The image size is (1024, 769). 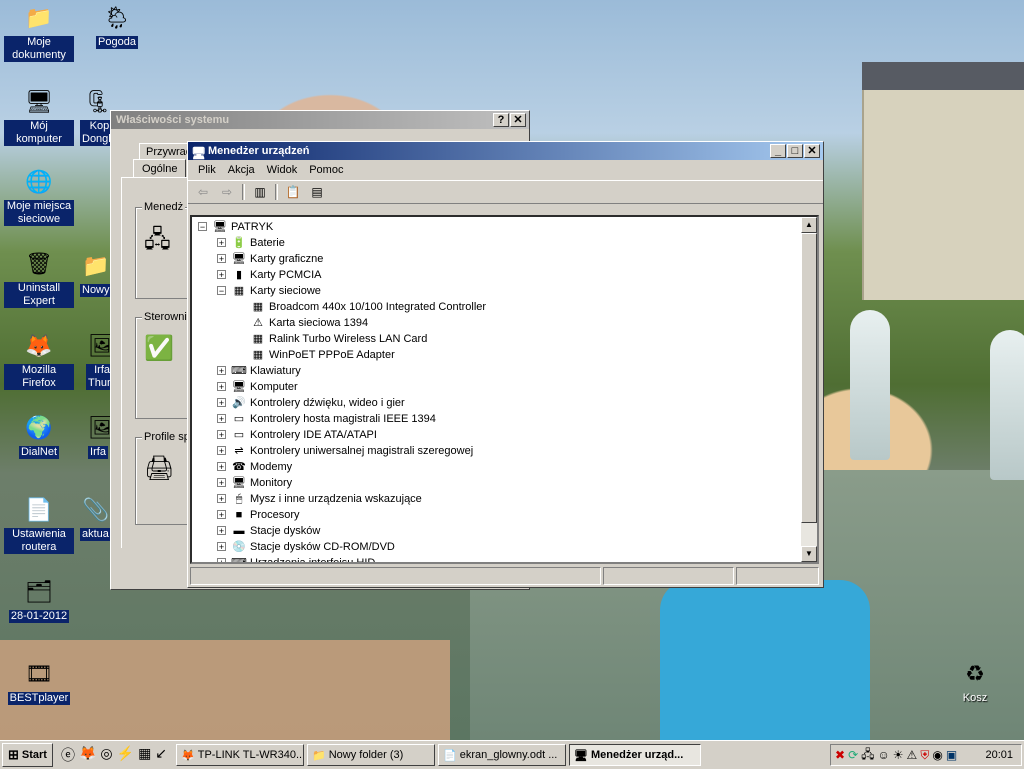 I want to click on system-properties-titlebar: Właściwości systemu ? ✕, so click(x=320, y=120).